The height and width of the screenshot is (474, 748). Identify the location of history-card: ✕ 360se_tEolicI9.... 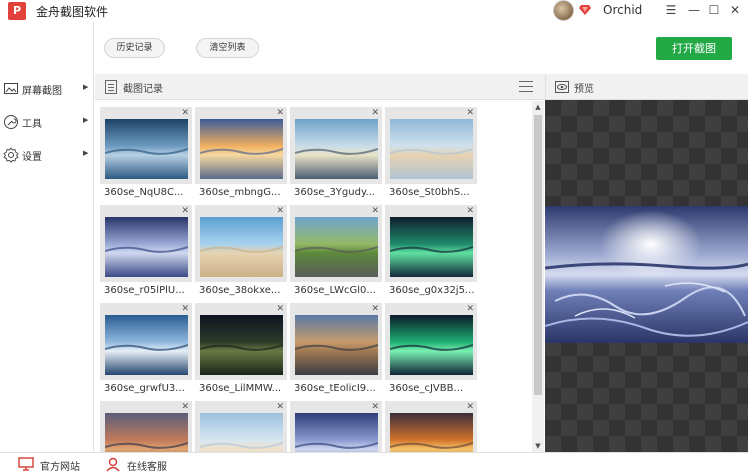
(336, 351).